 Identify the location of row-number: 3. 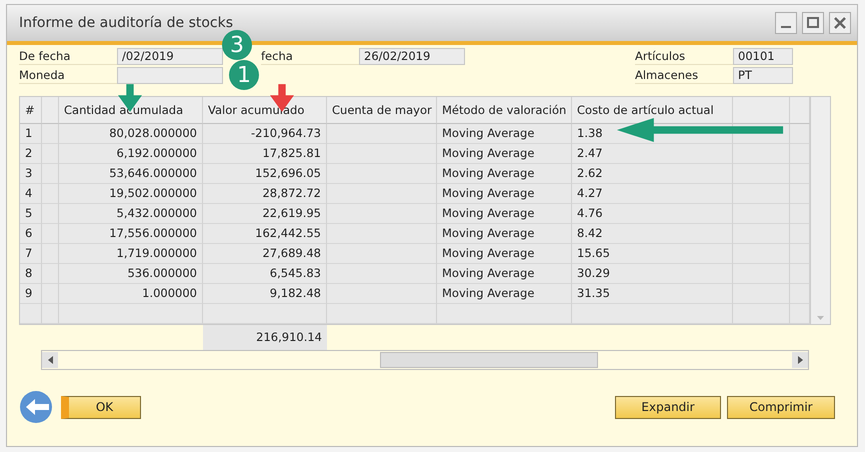
(31, 174).